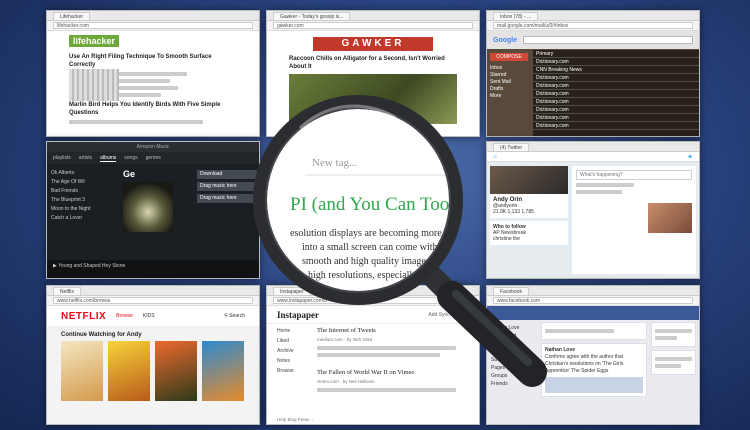  What do you see at coordinates (227, 174) in the screenshot?
I see `download-button: Download` at bounding box center [227, 174].